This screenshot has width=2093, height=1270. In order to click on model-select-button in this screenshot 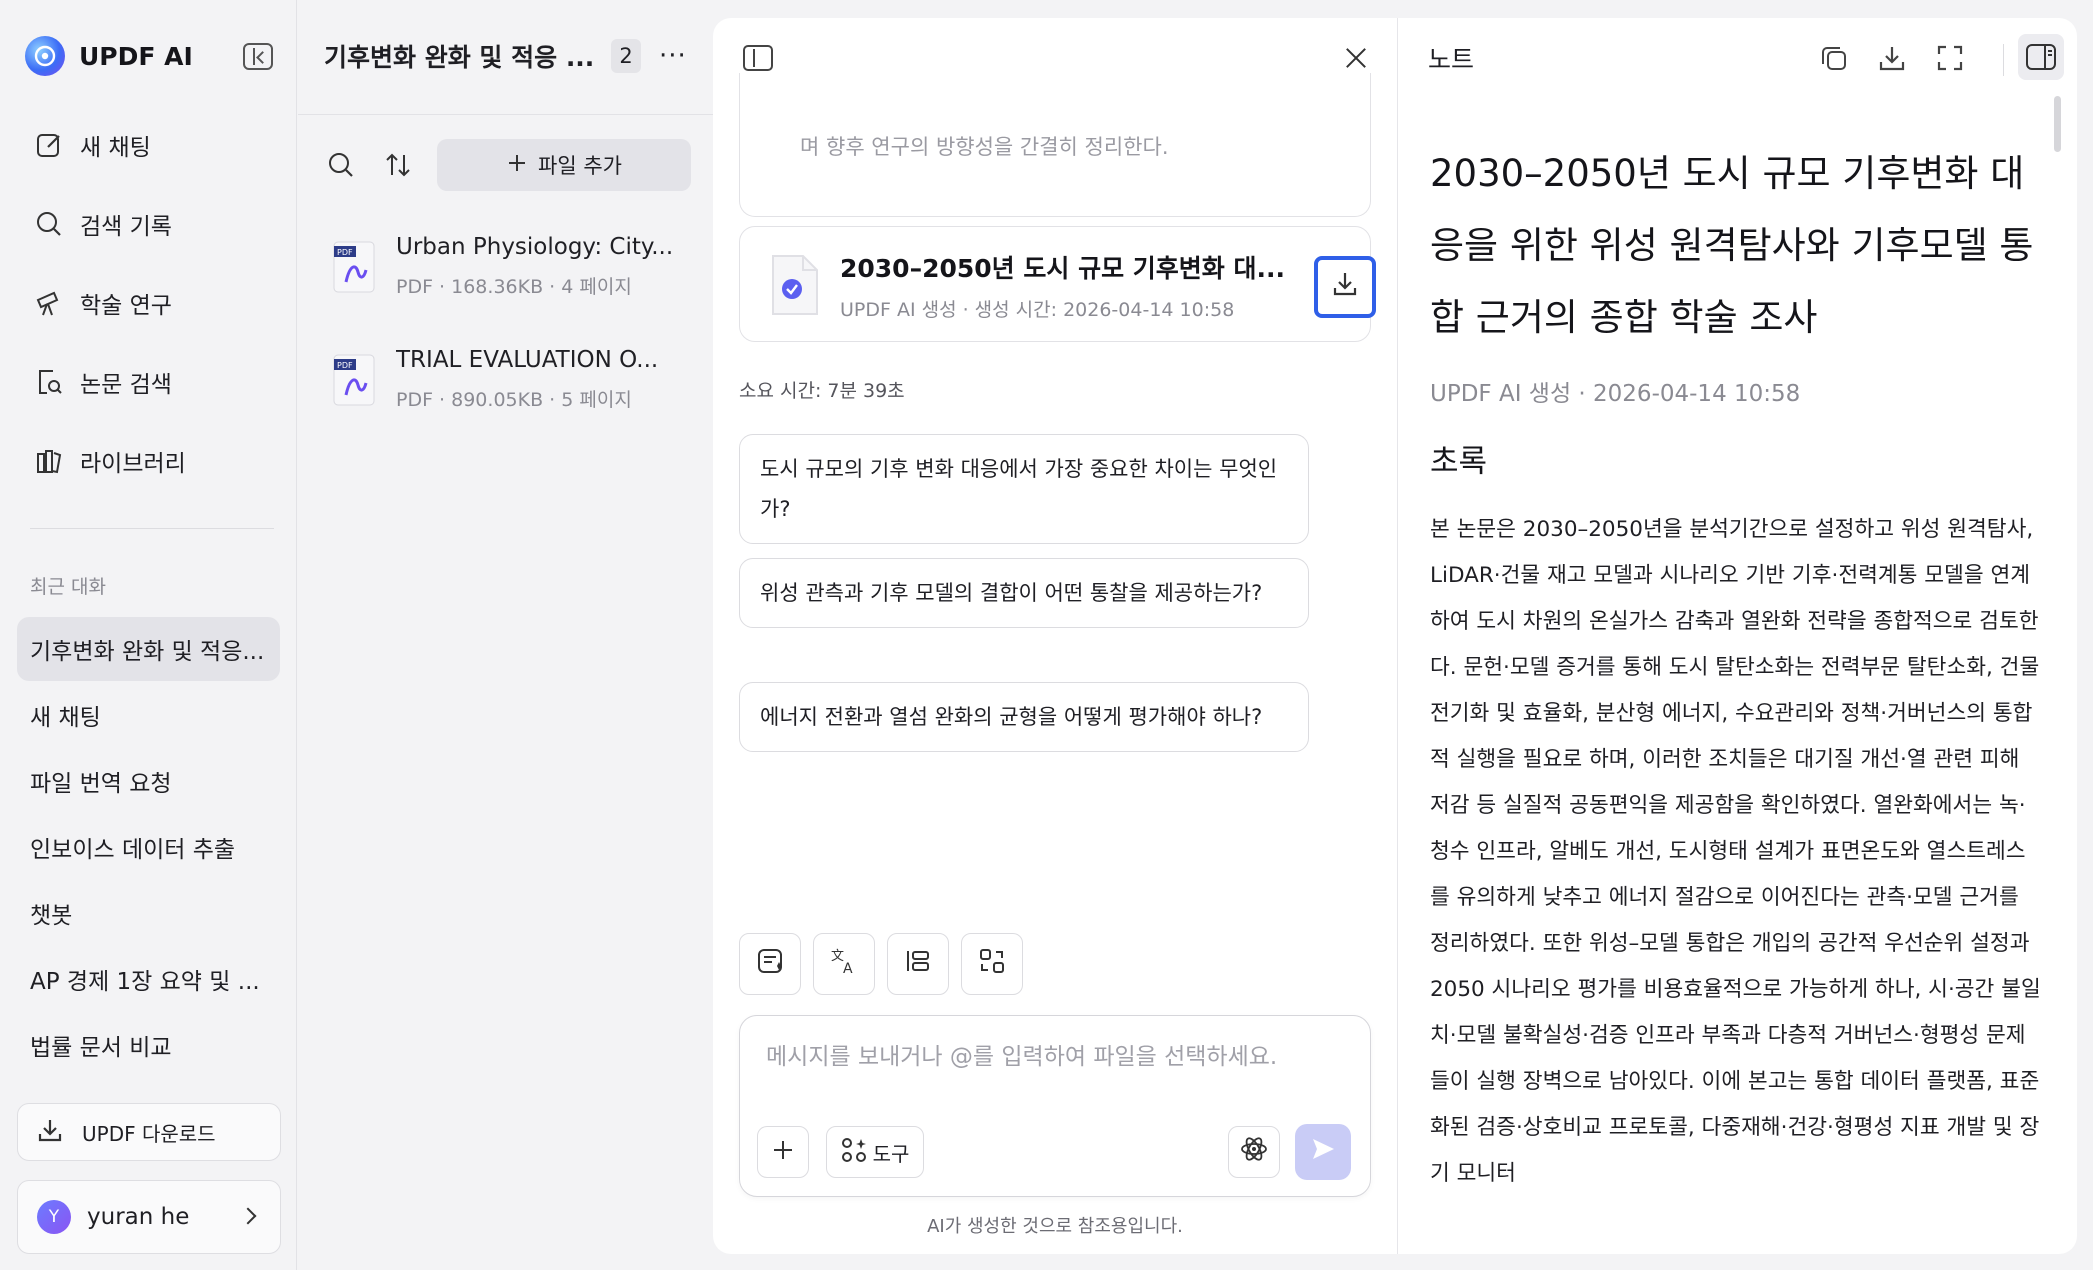, I will do `click(1254, 1152)`.